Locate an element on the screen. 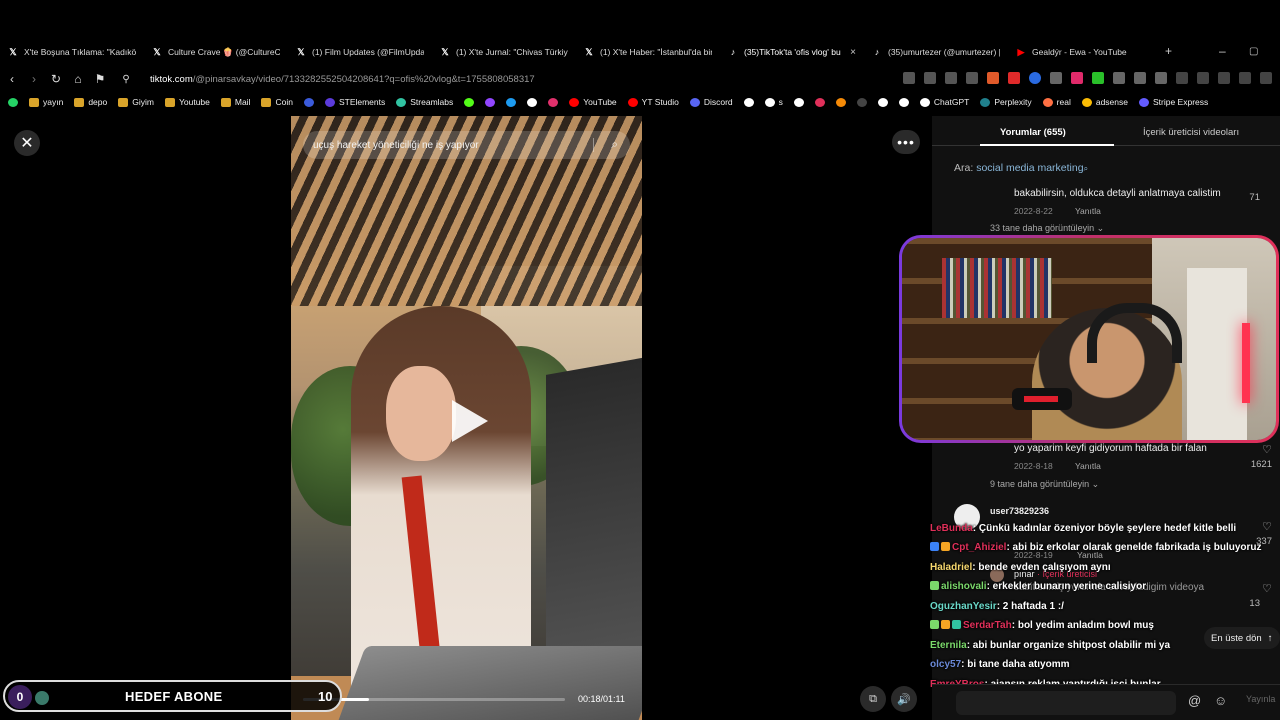 This screenshot has width=1280, height=720. mention-icon: @ is located at coordinates (1194, 700).